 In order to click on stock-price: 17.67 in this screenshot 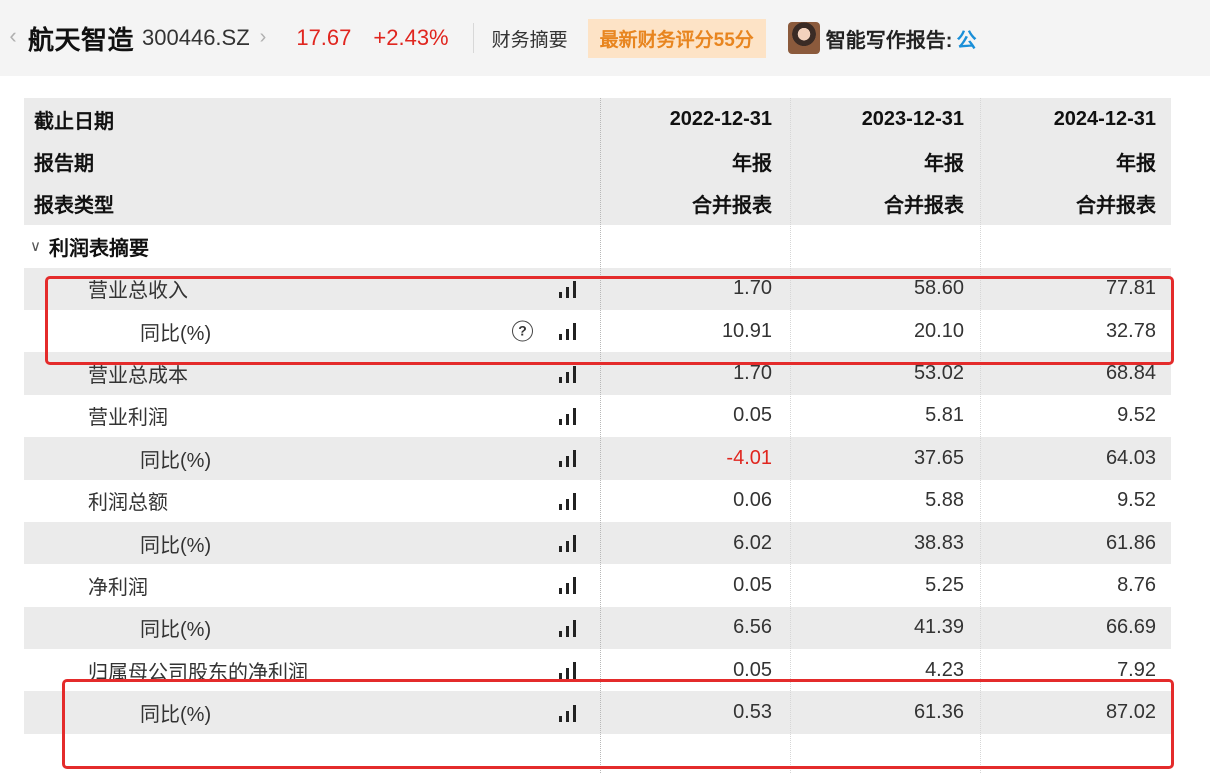, I will do `click(324, 37)`.